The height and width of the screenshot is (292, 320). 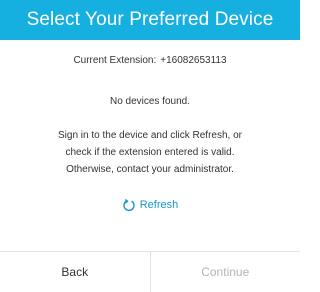 I want to click on back-button: Back, so click(x=75, y=272).